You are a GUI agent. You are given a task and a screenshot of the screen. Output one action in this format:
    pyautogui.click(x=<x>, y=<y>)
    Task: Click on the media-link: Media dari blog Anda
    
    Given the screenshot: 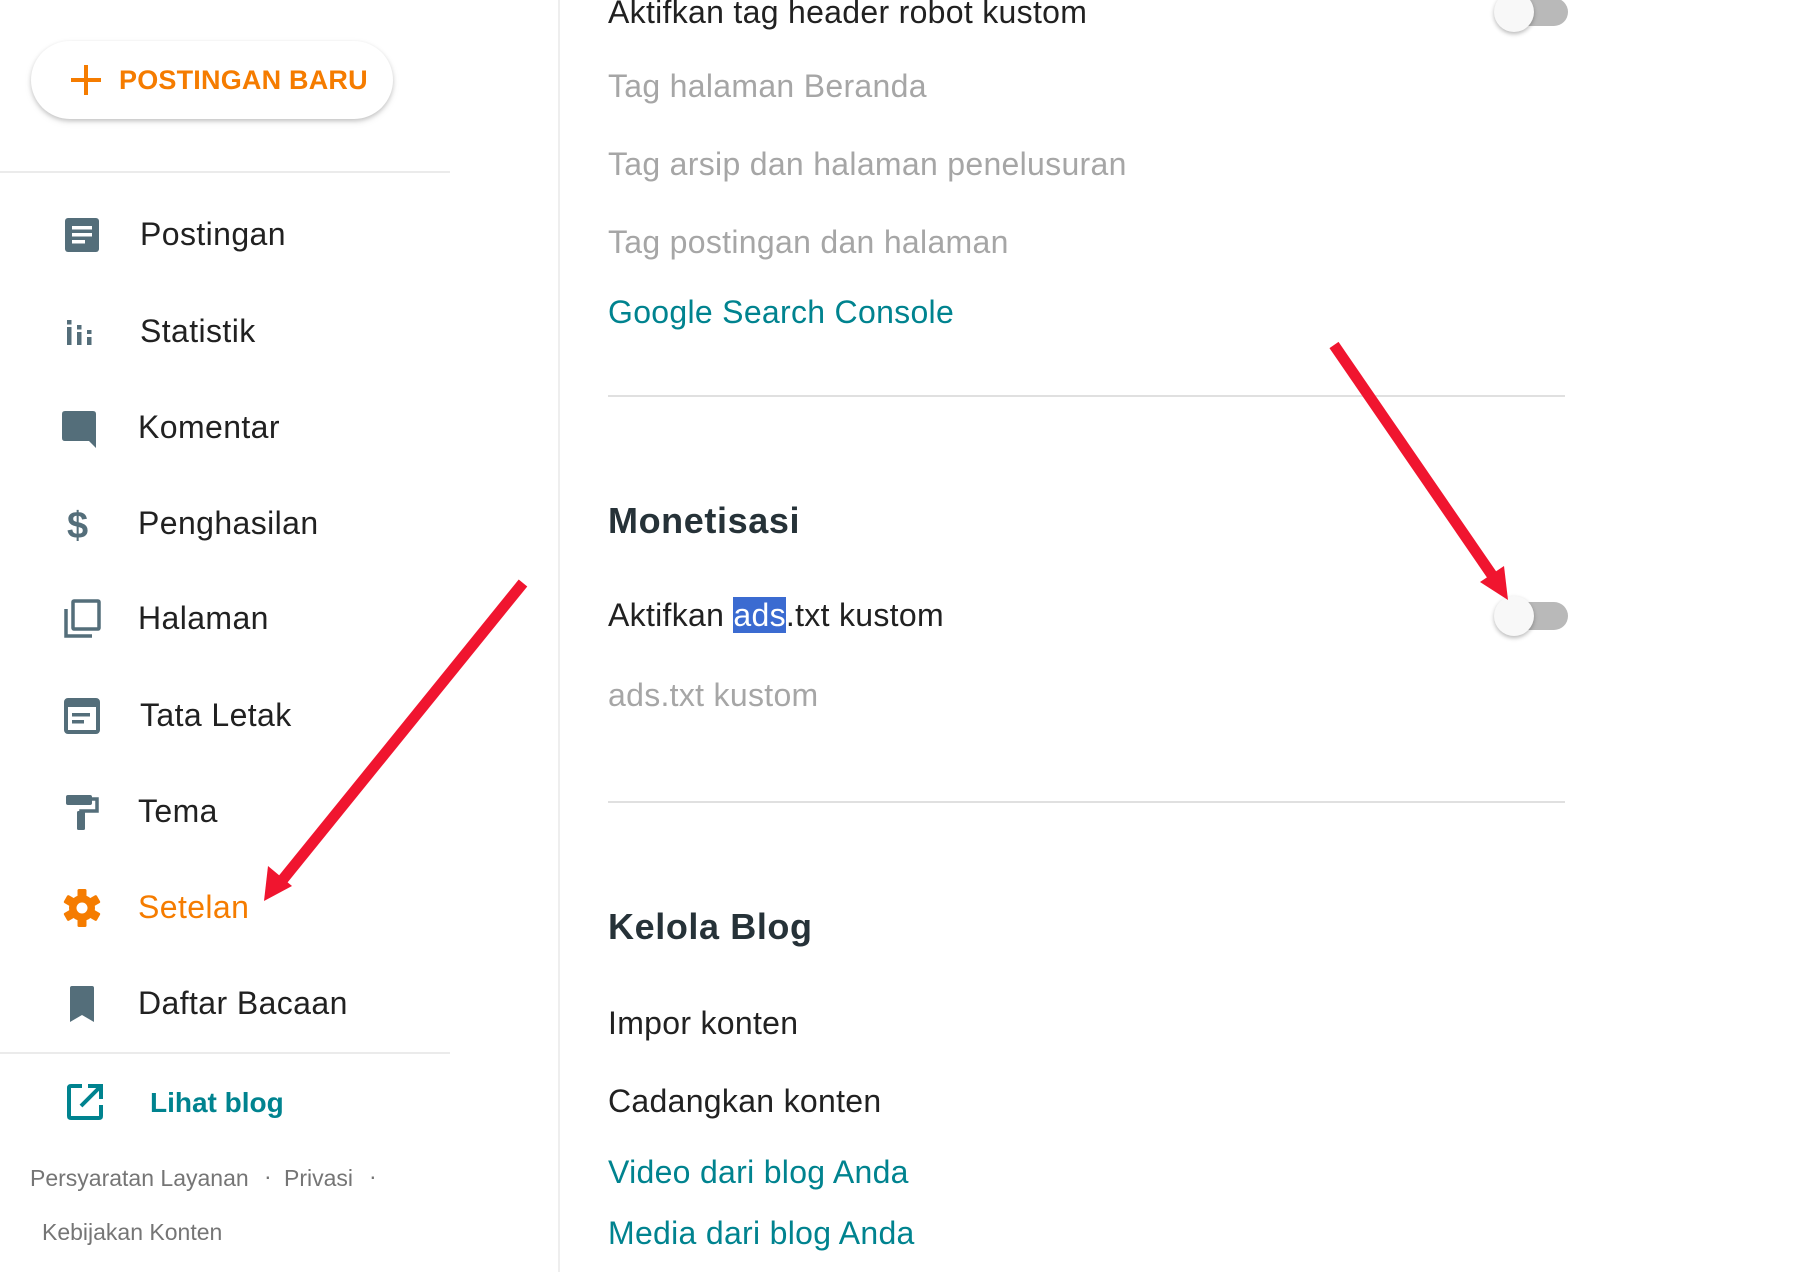 What is the action you would take?
    pyautogui.click(x=761, y=1233)
    